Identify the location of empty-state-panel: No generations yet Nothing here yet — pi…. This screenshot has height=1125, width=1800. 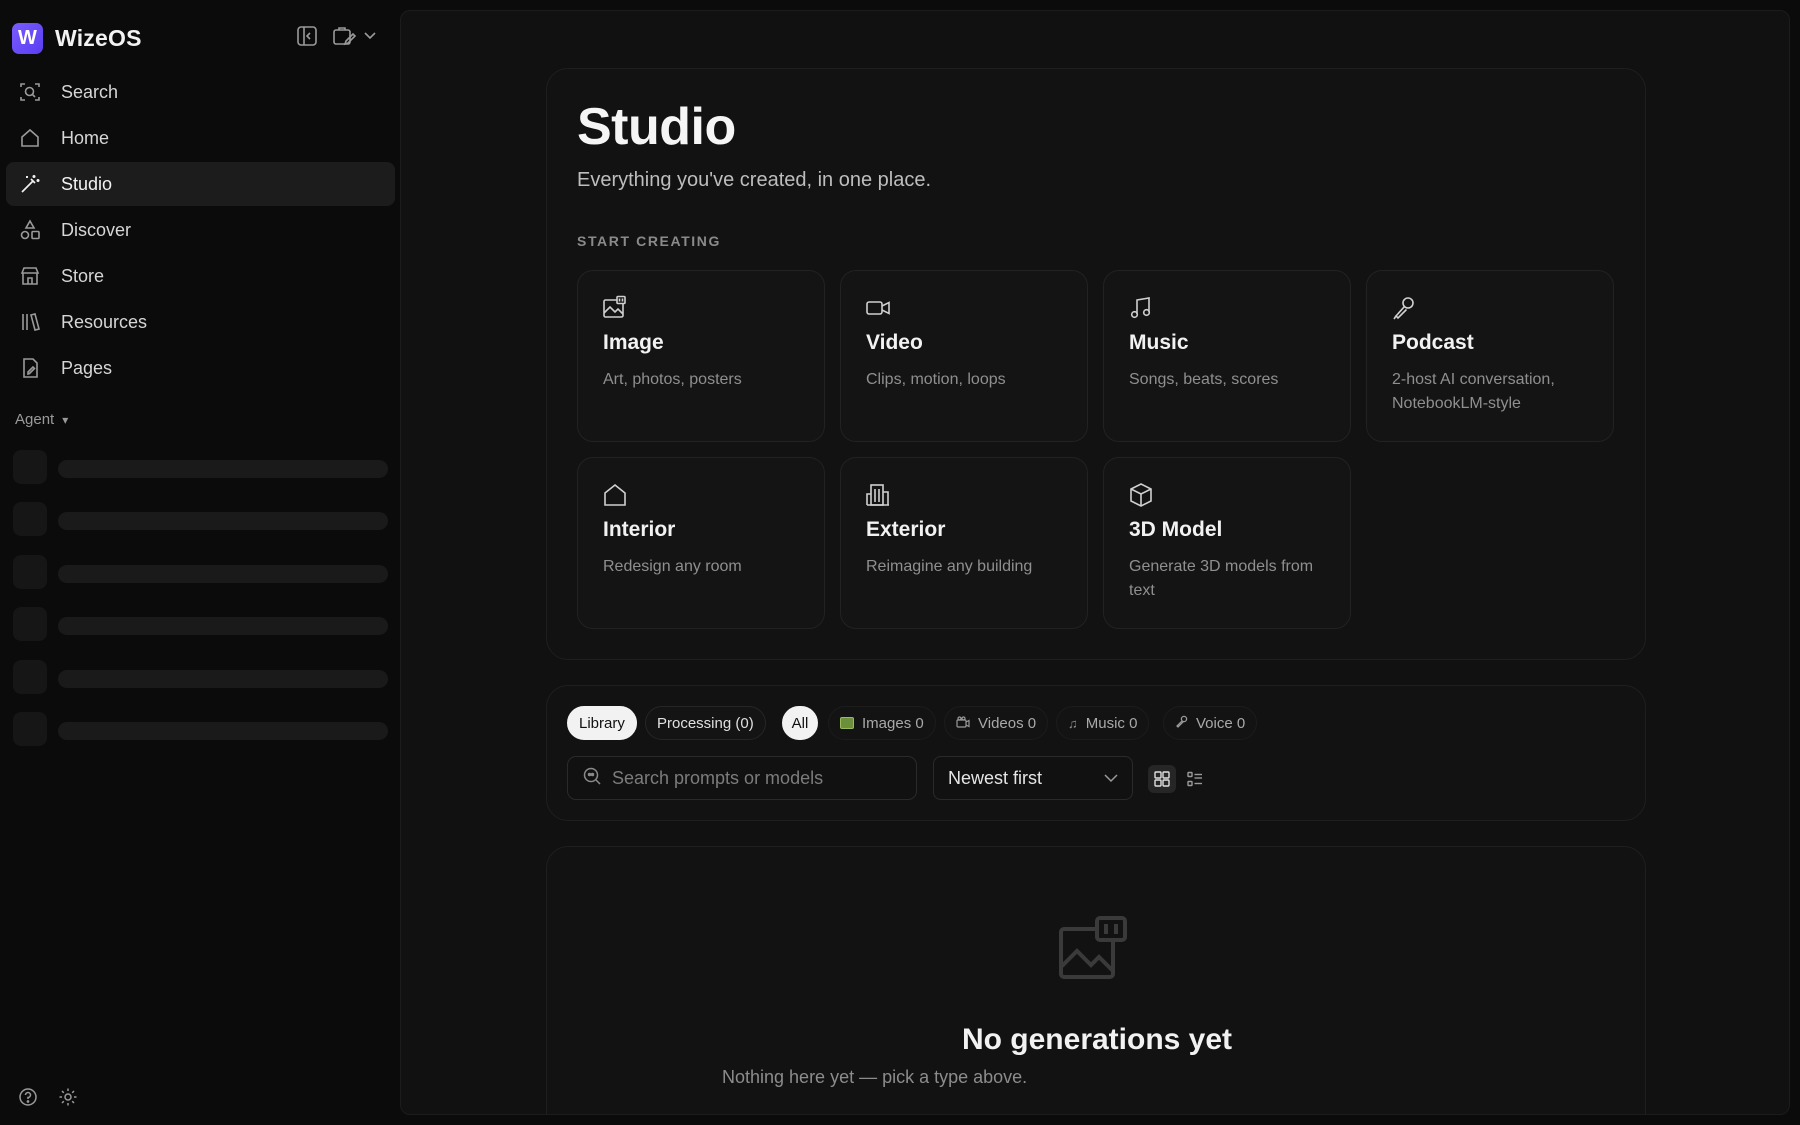
(1096, 980).